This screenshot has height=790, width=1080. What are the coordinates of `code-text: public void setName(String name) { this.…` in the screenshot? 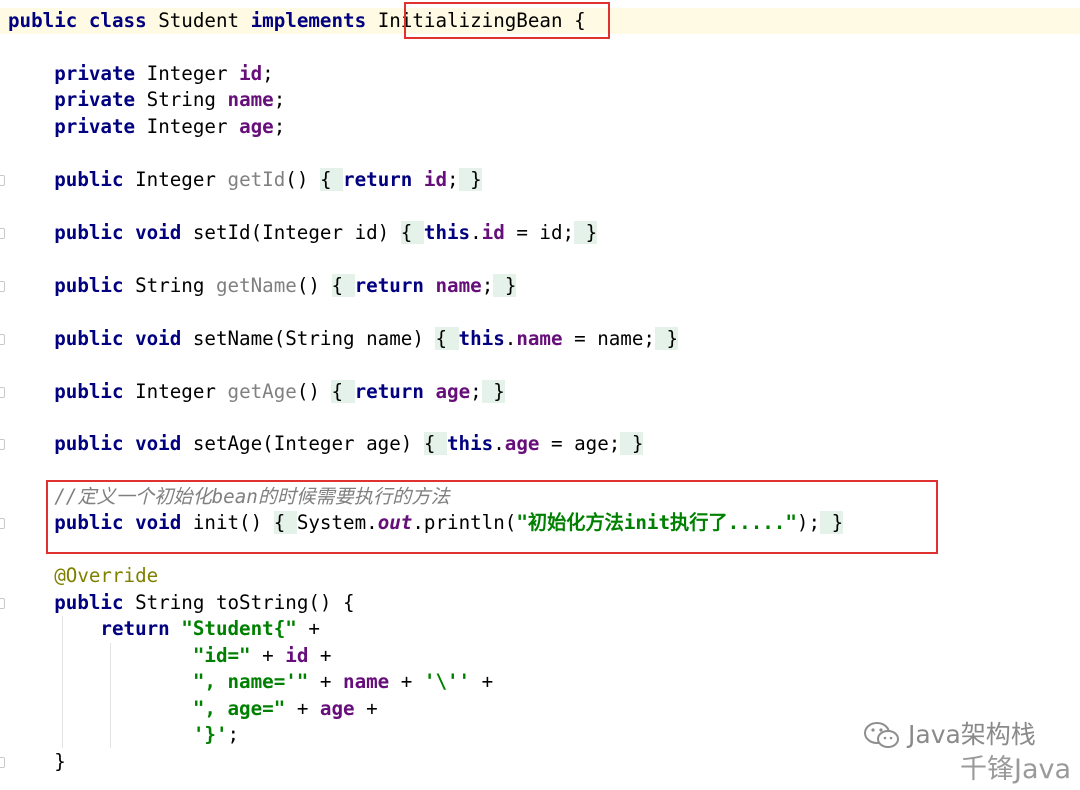 It's located at (366, 338).